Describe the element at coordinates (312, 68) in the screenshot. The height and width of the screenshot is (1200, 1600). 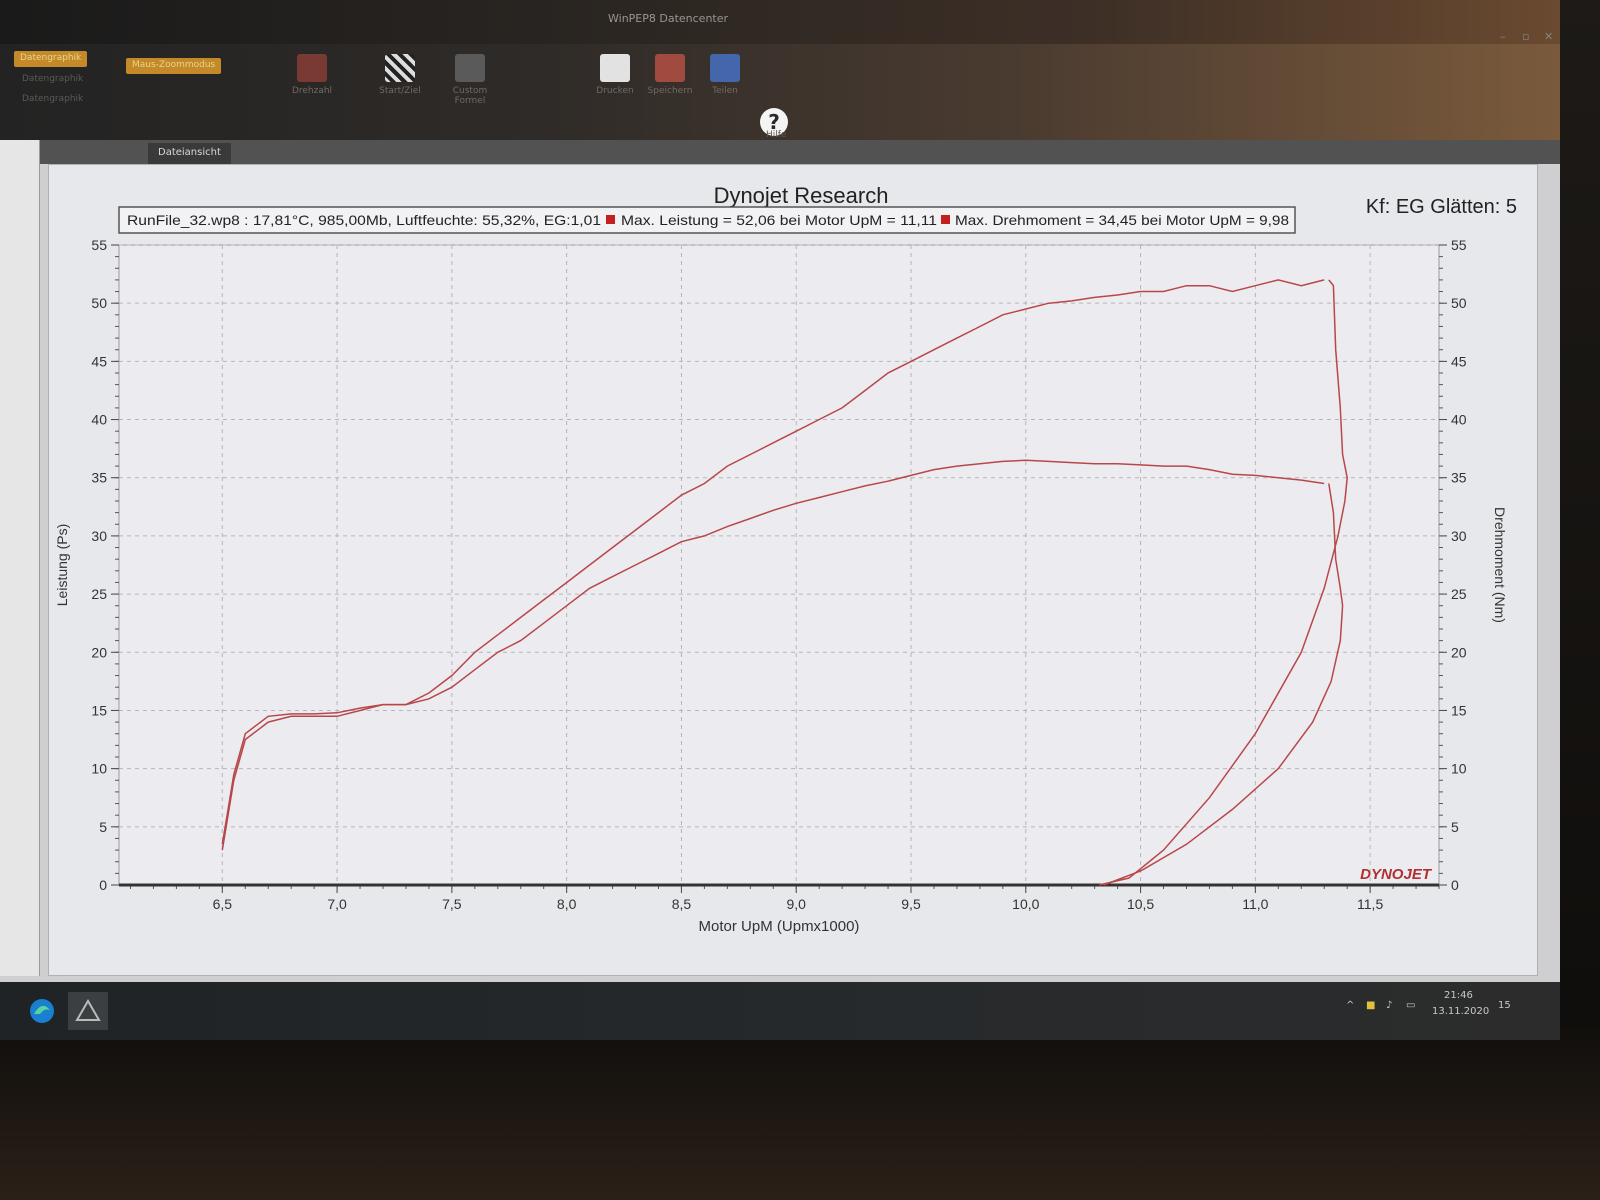
I see `gauge-icon` at that location.